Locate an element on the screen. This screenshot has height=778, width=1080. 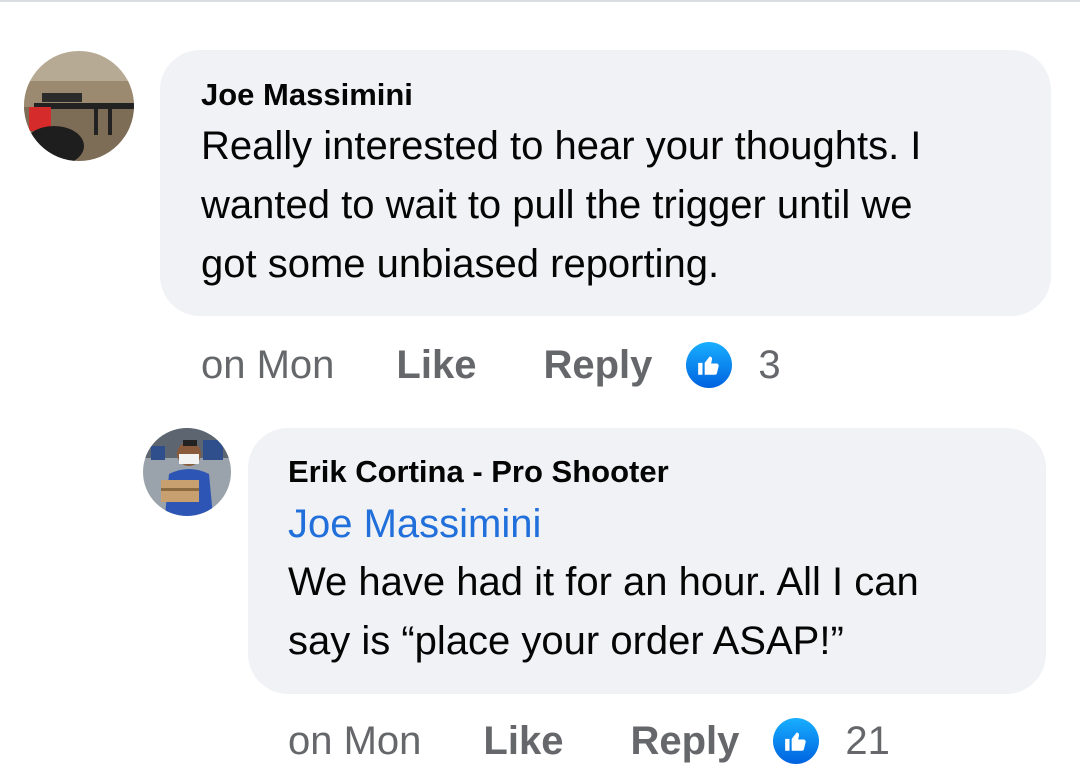
comment-actions: on Mon Like Reply 3 is located at coordinates (491, 365).